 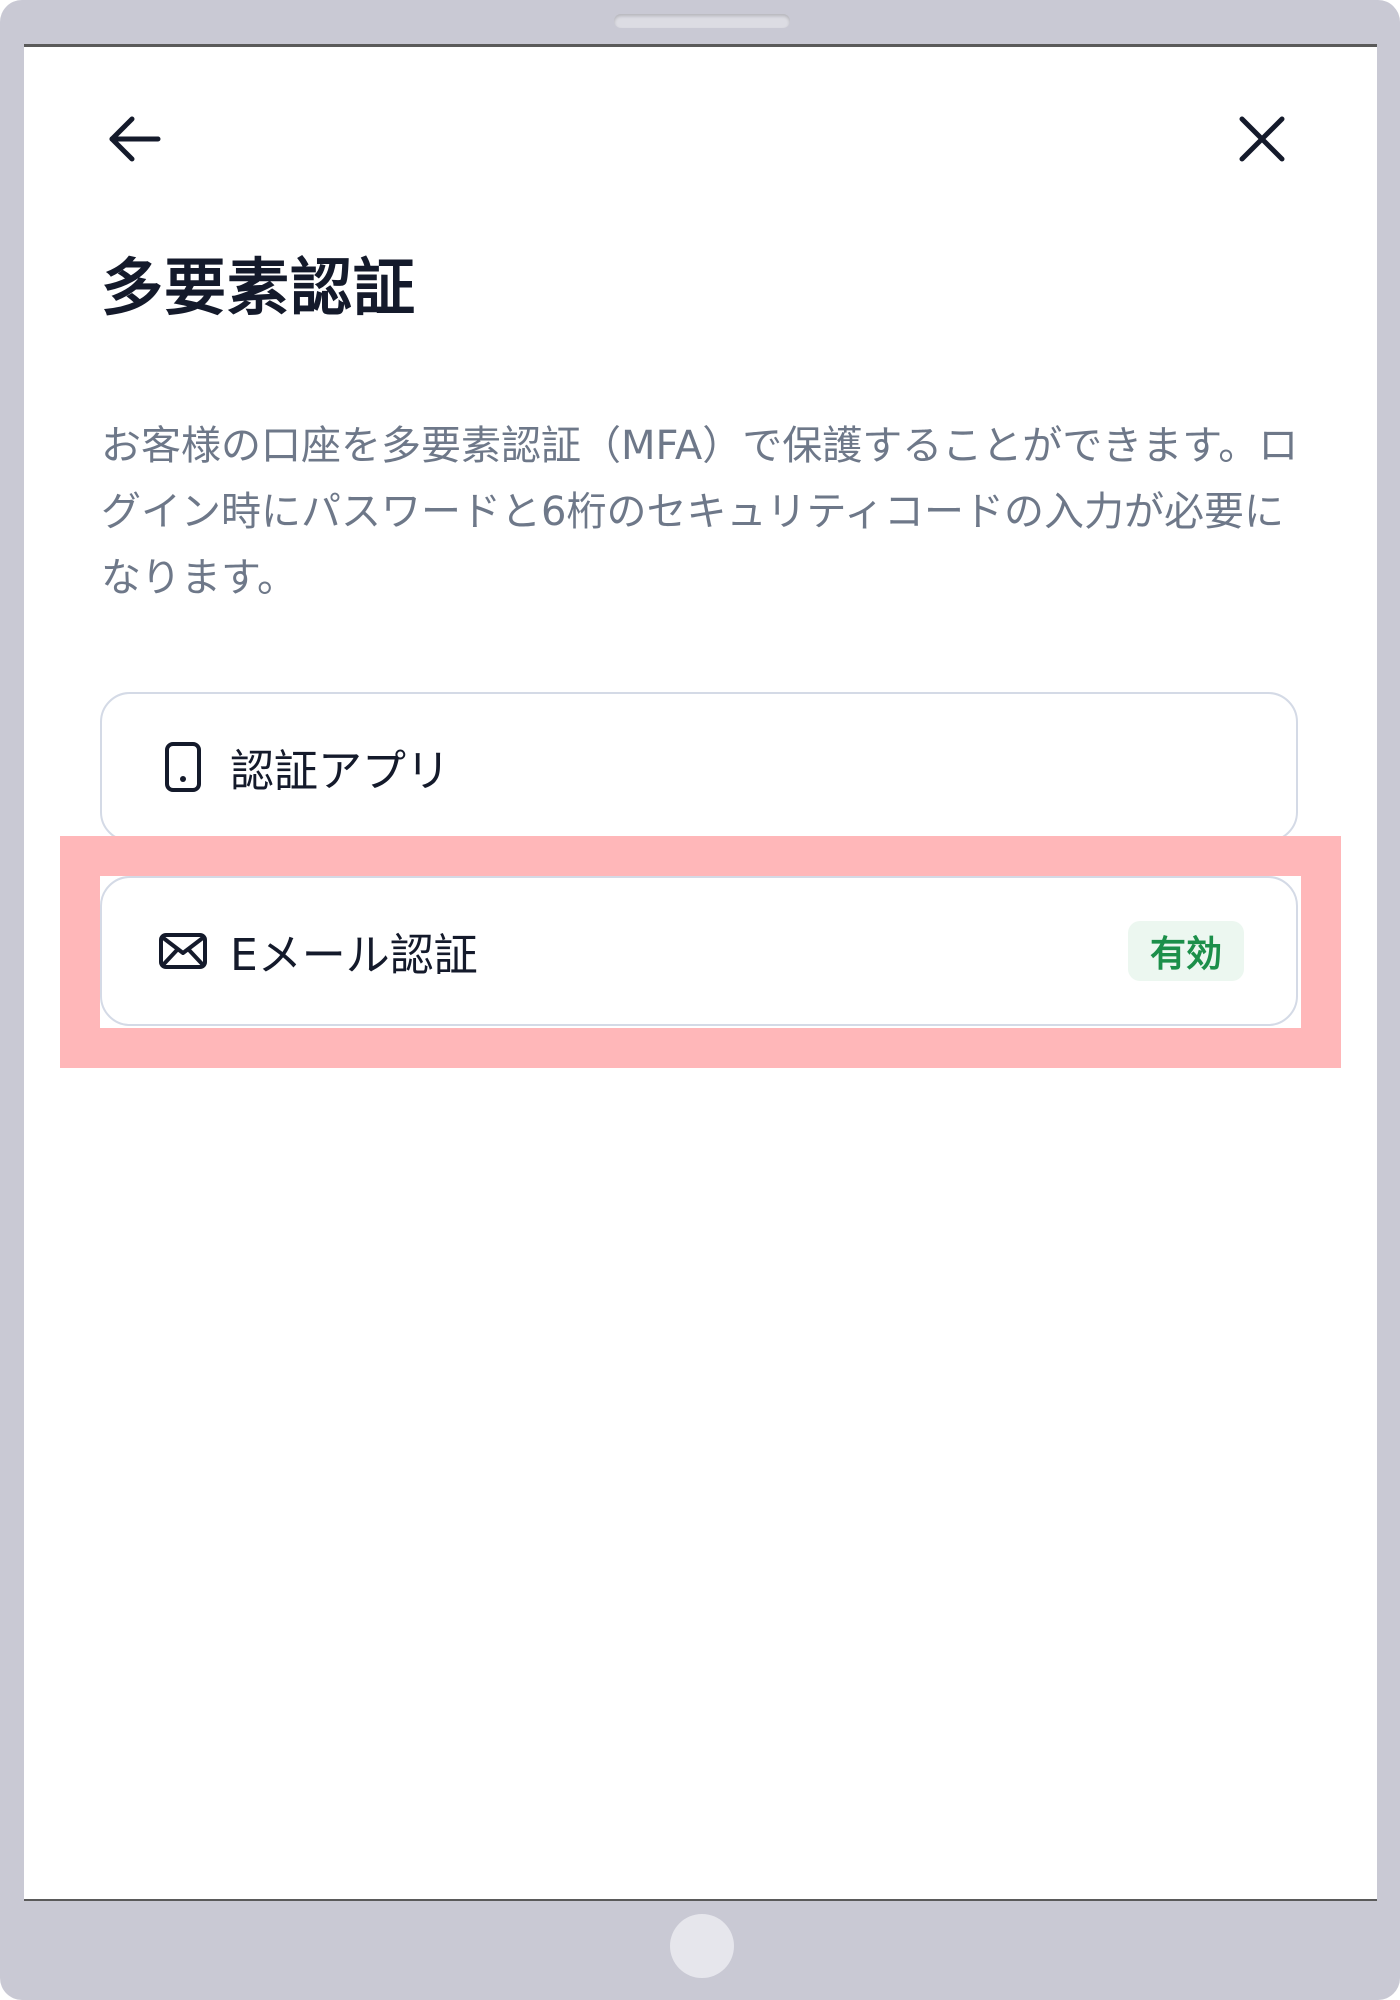 I want to click on back-button, so click(x=134, y=139).